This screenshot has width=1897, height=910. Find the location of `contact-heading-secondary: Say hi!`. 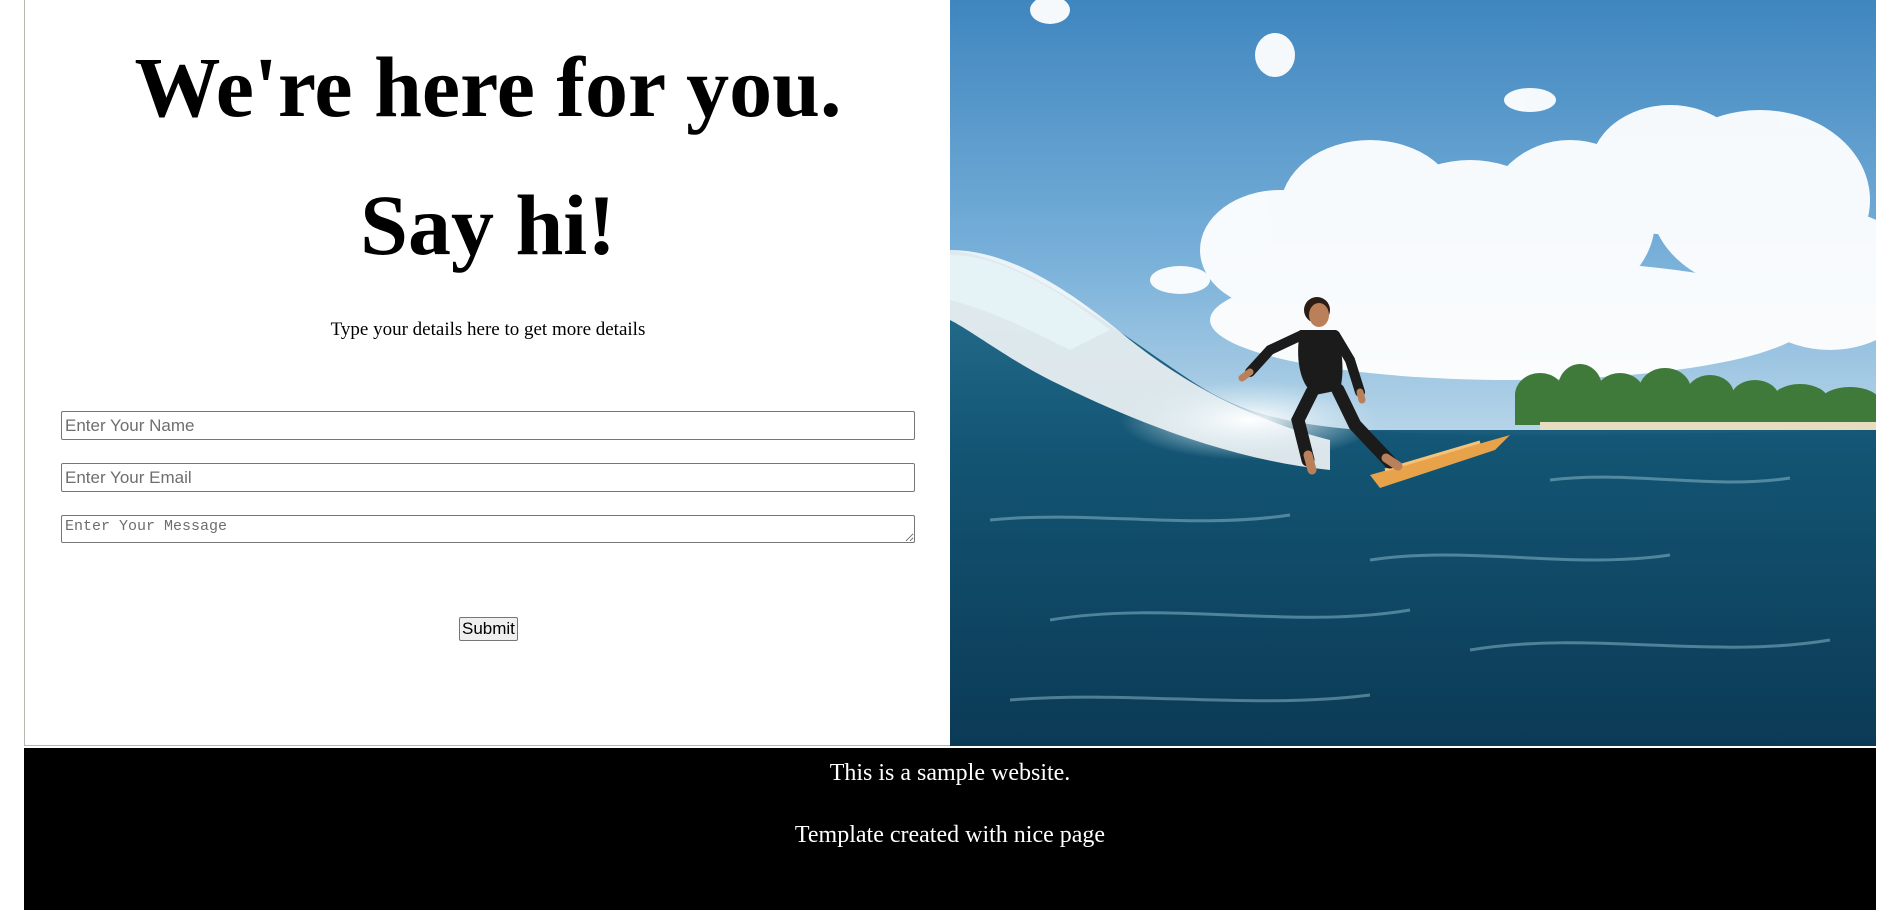

contact-heading-secondary: Say hi! is located at coordinates (488, 225).